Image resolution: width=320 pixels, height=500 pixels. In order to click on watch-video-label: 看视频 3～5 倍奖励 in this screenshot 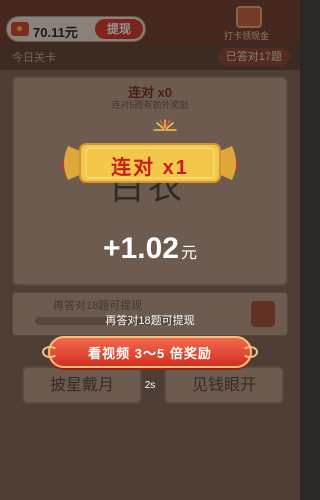, I will do `click(150, 352)`.